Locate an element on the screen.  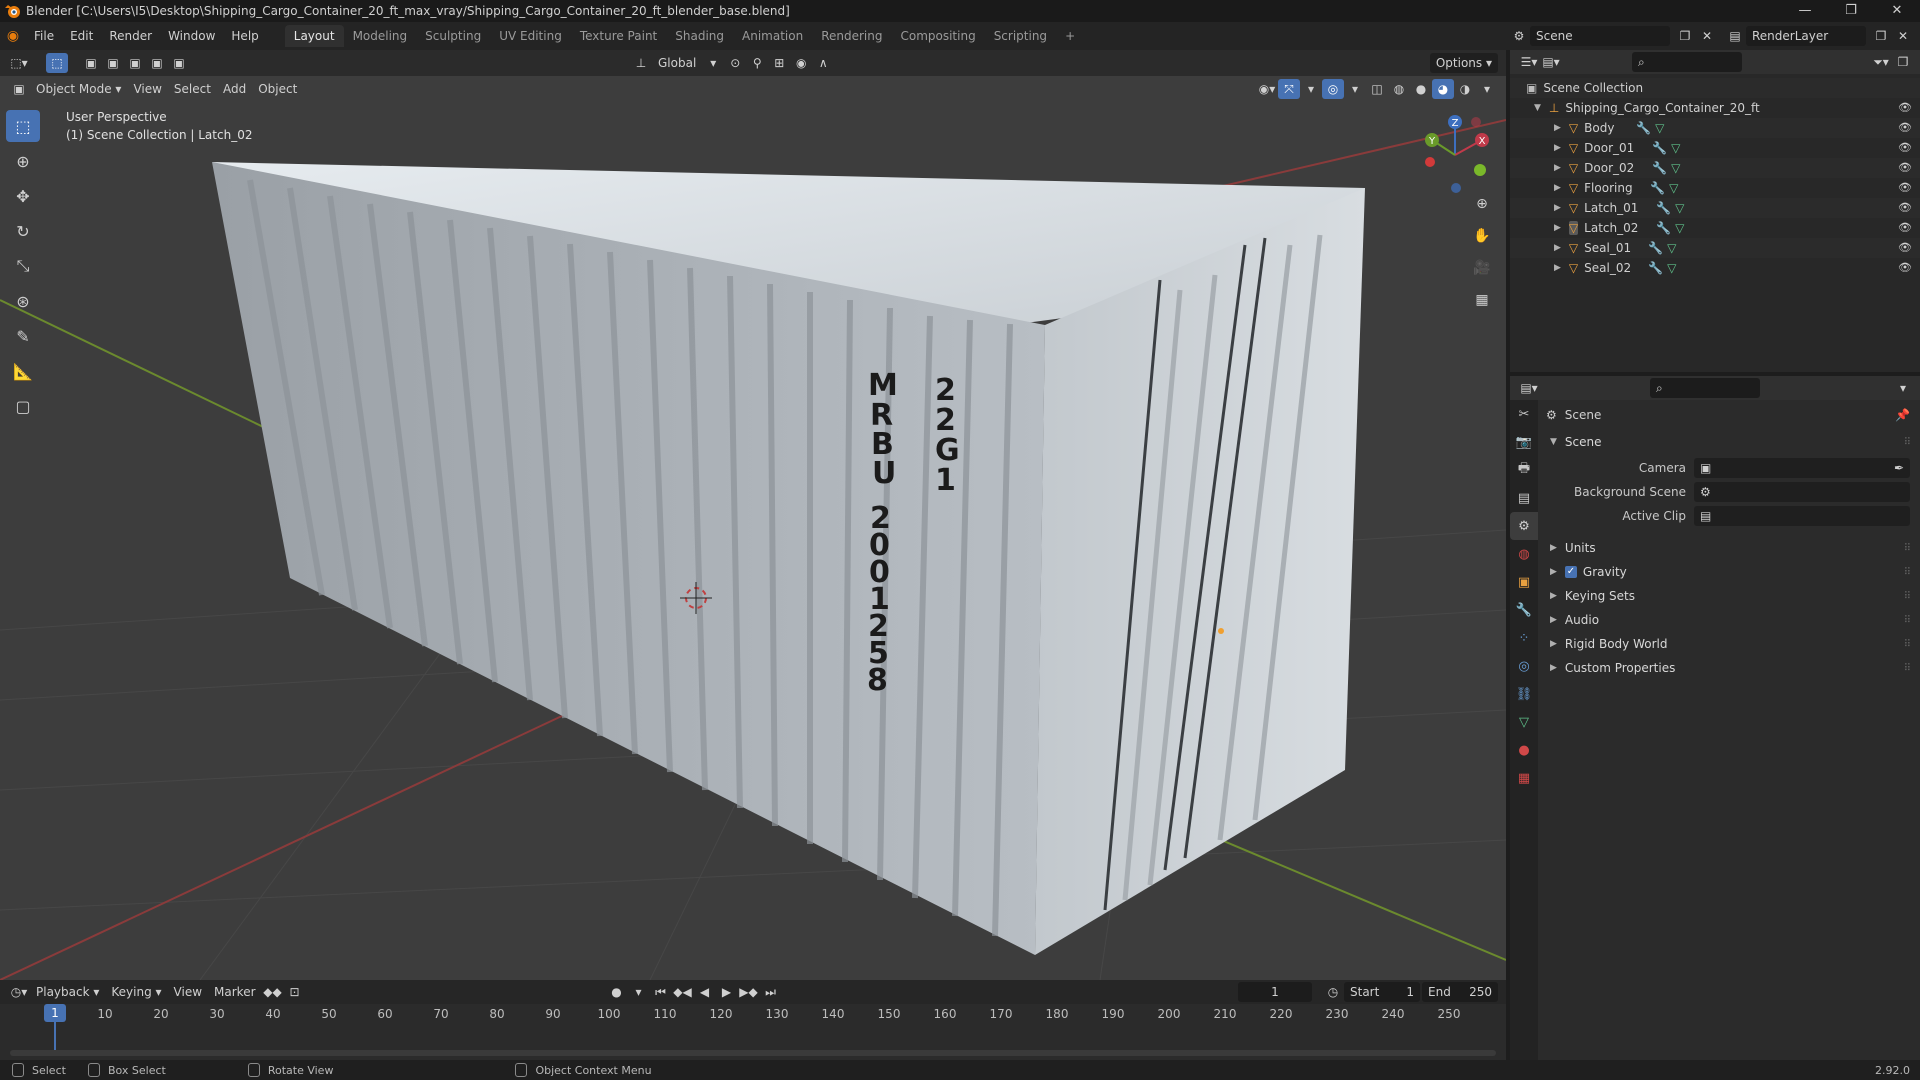
view-layer-tab-icon: ▤ is located at coordinates (1524, 498).